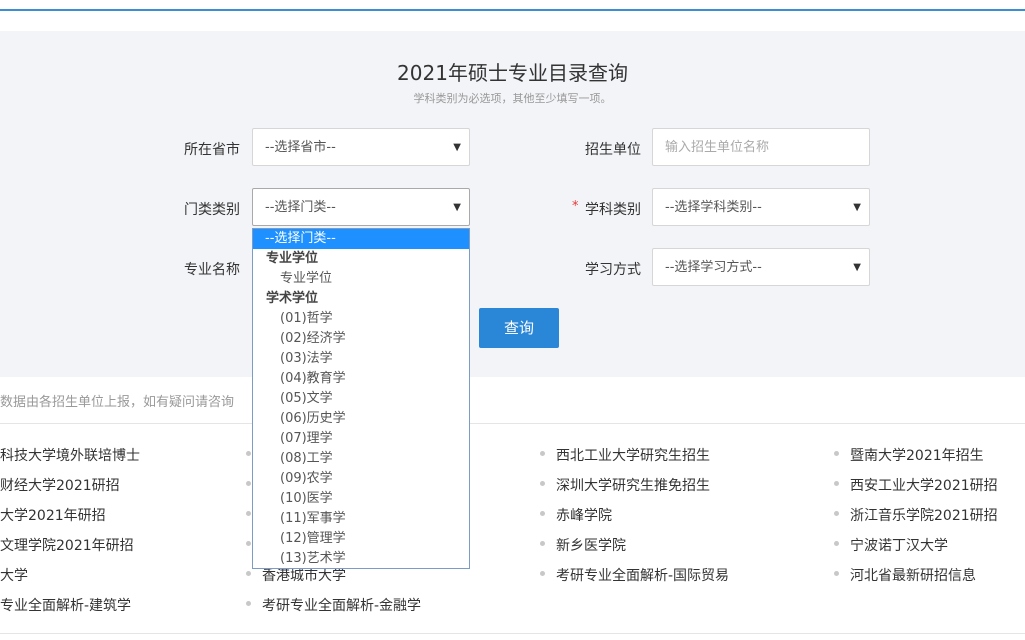 The width and height of the screenshot is (1025, 640). What do you see at coordinates (361, 558) in the screenshot?
I see `dropdown-option: (13)艺术学` at bounding box center [361, 558].